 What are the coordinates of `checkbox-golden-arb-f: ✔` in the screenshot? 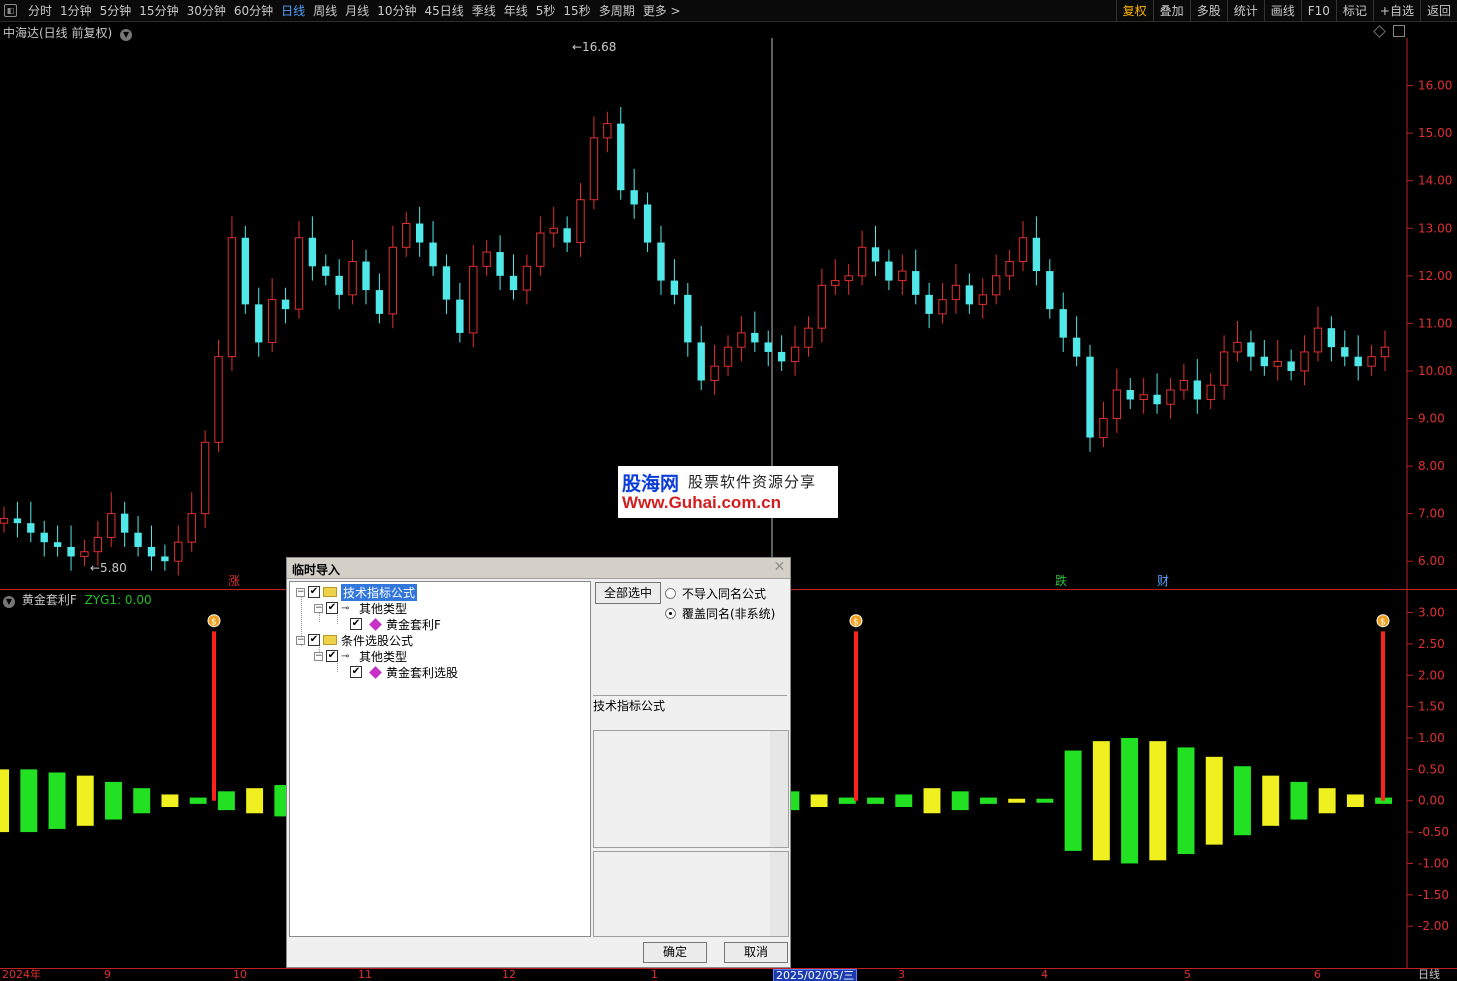 It's located at (356, 624).